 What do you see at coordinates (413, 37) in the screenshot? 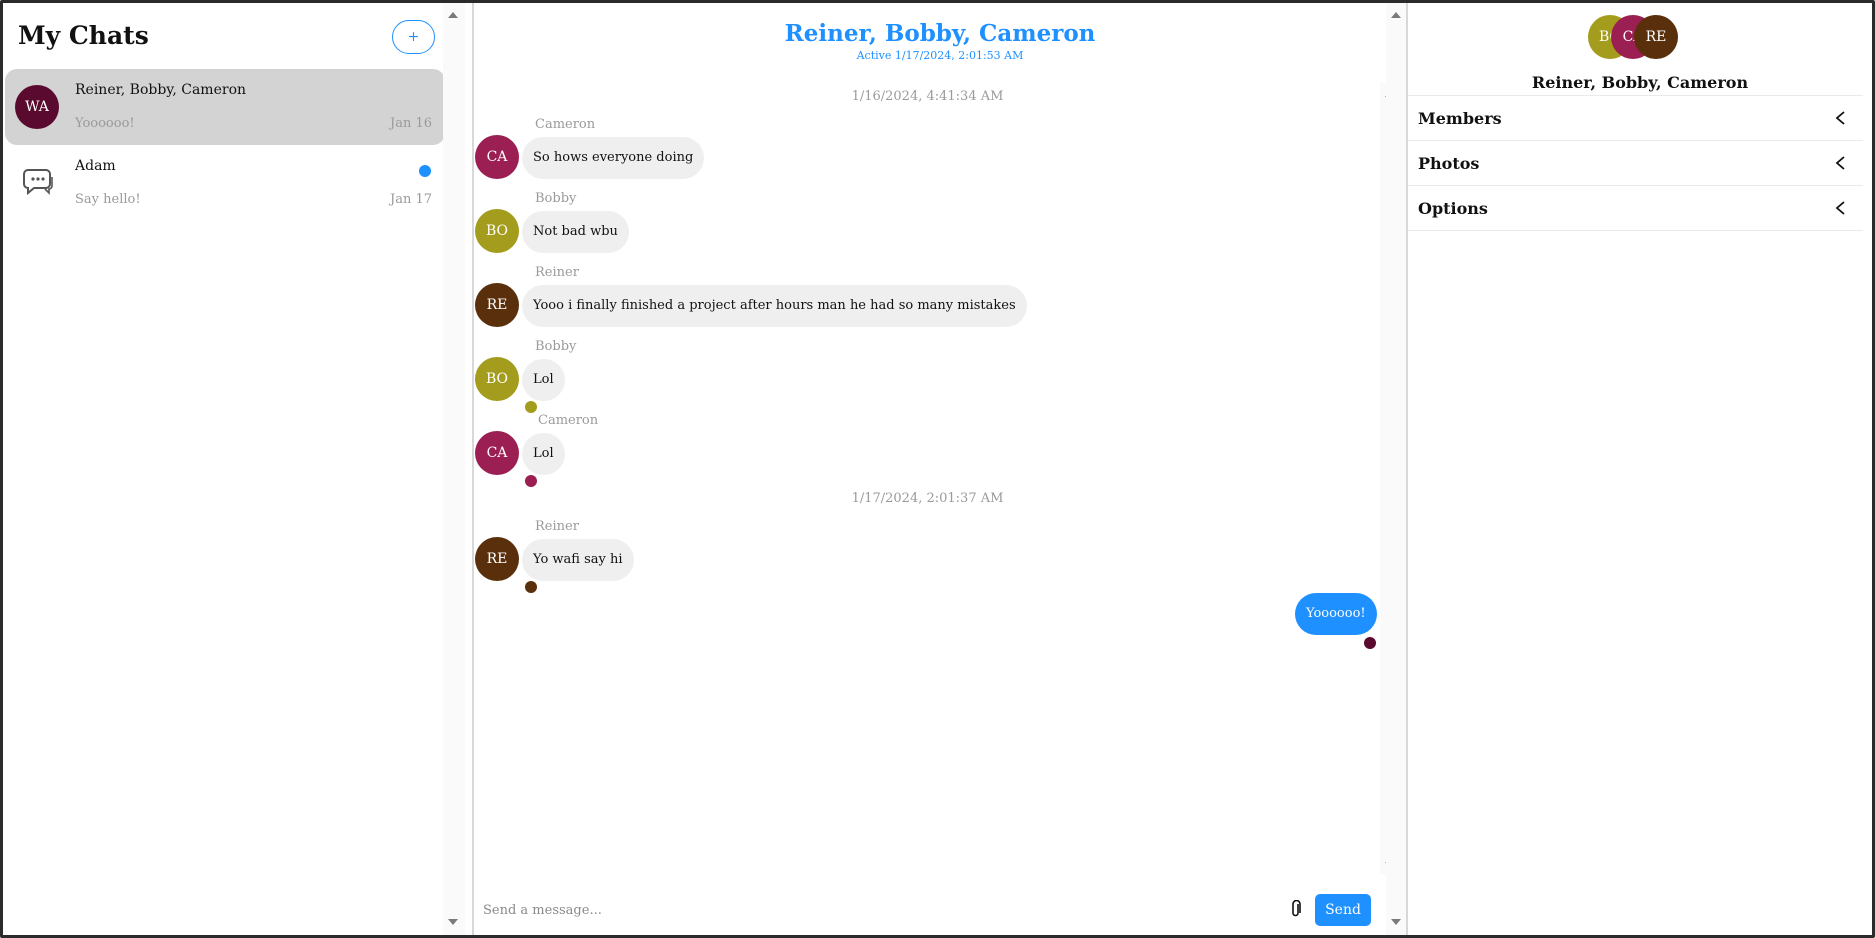
I see `new-chat-button: +` at bounding box center [413, 37].